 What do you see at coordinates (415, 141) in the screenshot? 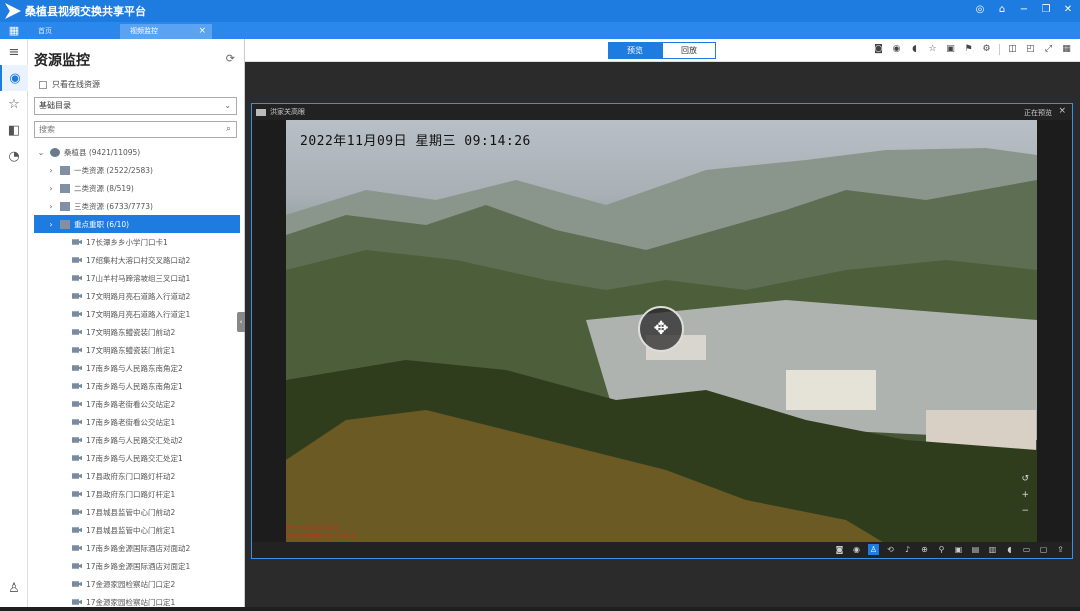
I see `osd-timestamp: 2022年11月09日 星期三 09:14:26` at bounding box center [415, 141].